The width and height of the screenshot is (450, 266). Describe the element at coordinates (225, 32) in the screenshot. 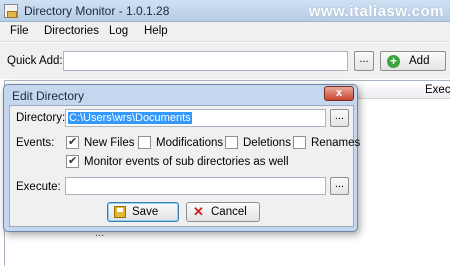

I see `menu-bar: File Directories Log Help` at that location.